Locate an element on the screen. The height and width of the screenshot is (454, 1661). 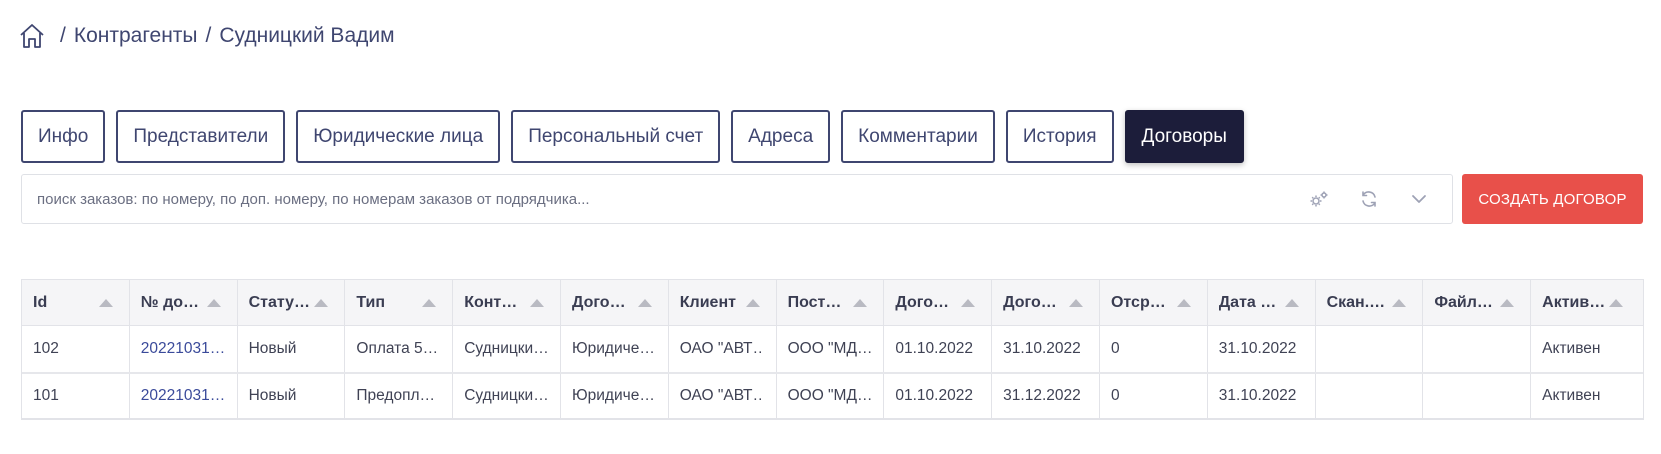
breadcrumb: / Контрагенты / Судницкий Вадим is located at coordinates (223, 36).